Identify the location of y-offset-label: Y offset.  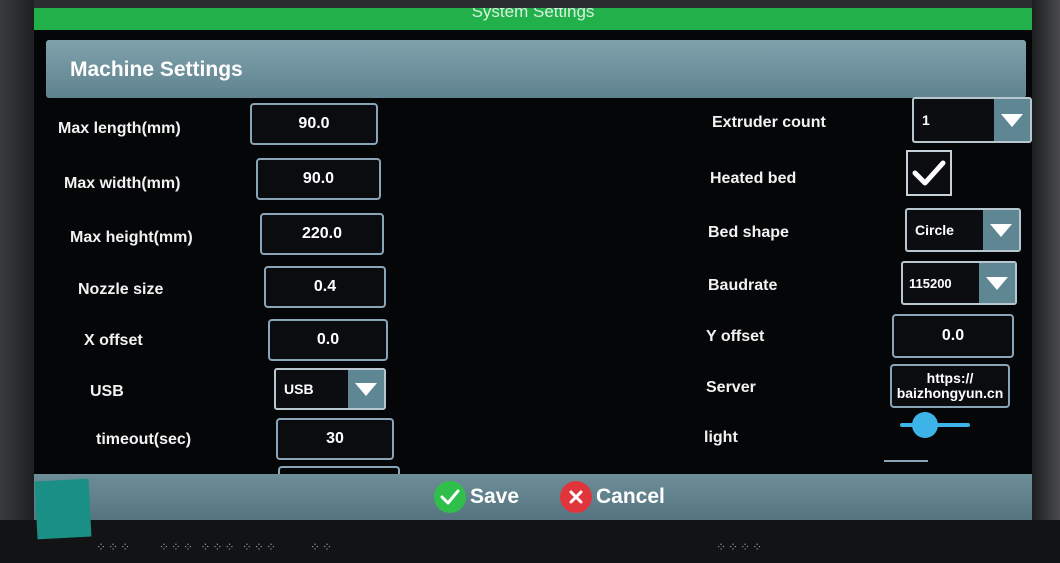
(735, 336).